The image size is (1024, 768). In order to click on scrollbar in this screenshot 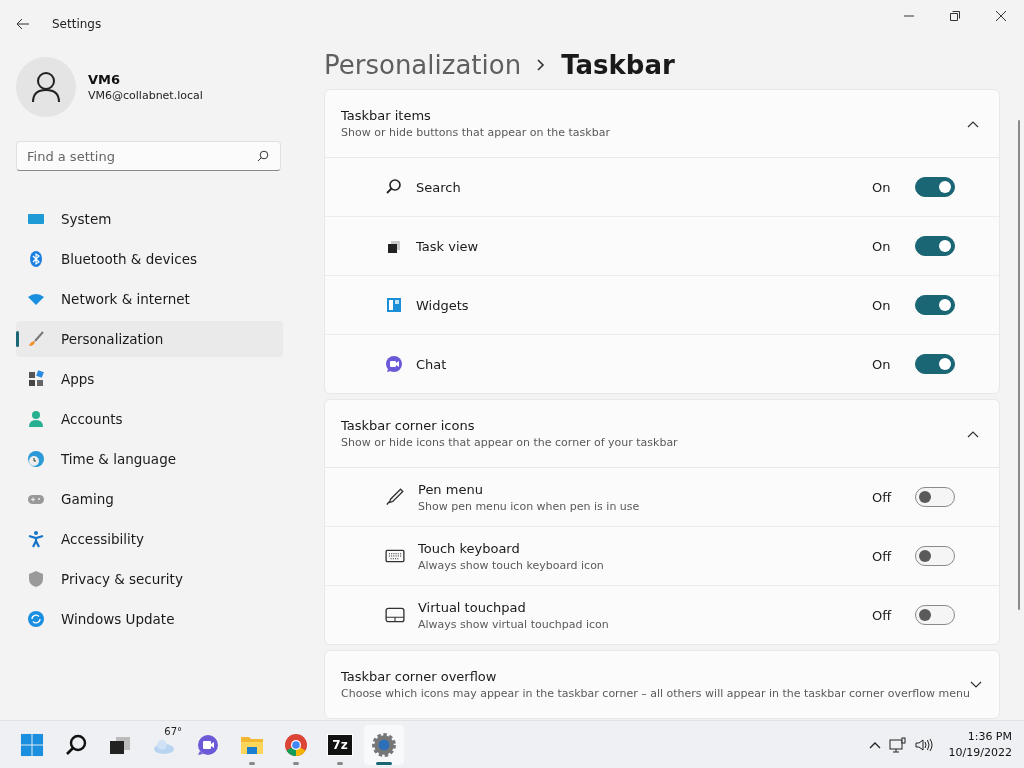, I will do `click(1019, 365)`.